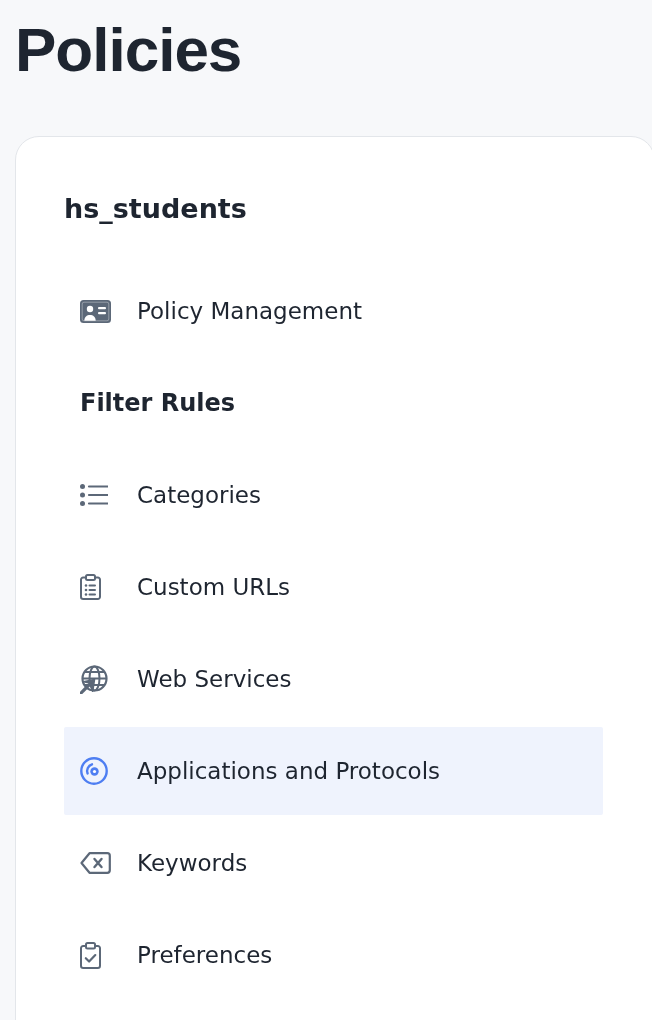 The width and height of the screenshot is (652, 1020). I want to click on id-card-icon, so click(95, 311).